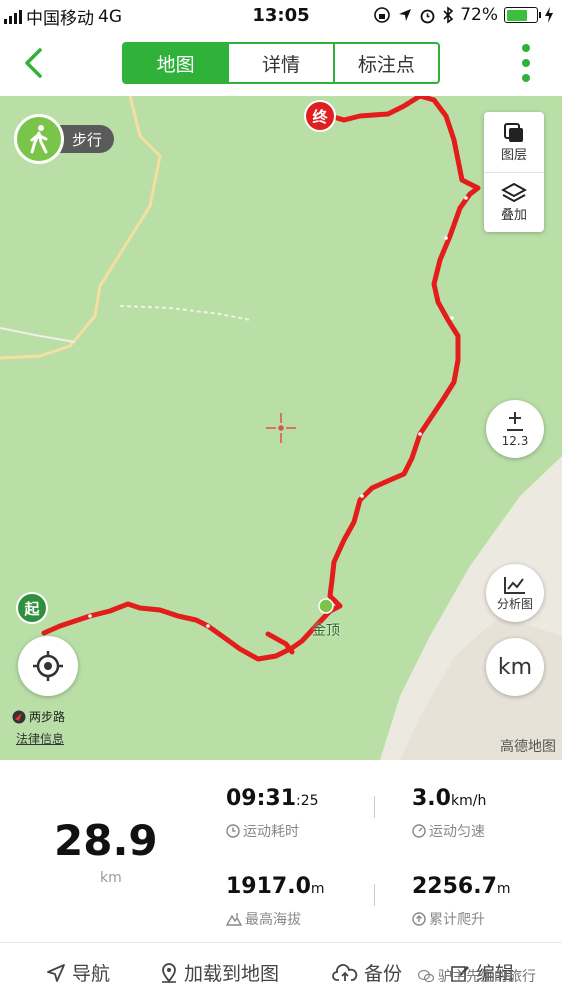 The width and height of the screenshot is (562, 1000). Describe the element at coordinates (487, 977) in the screenshot. I see `watermark-text: 驴主先生的旅行` at that location.